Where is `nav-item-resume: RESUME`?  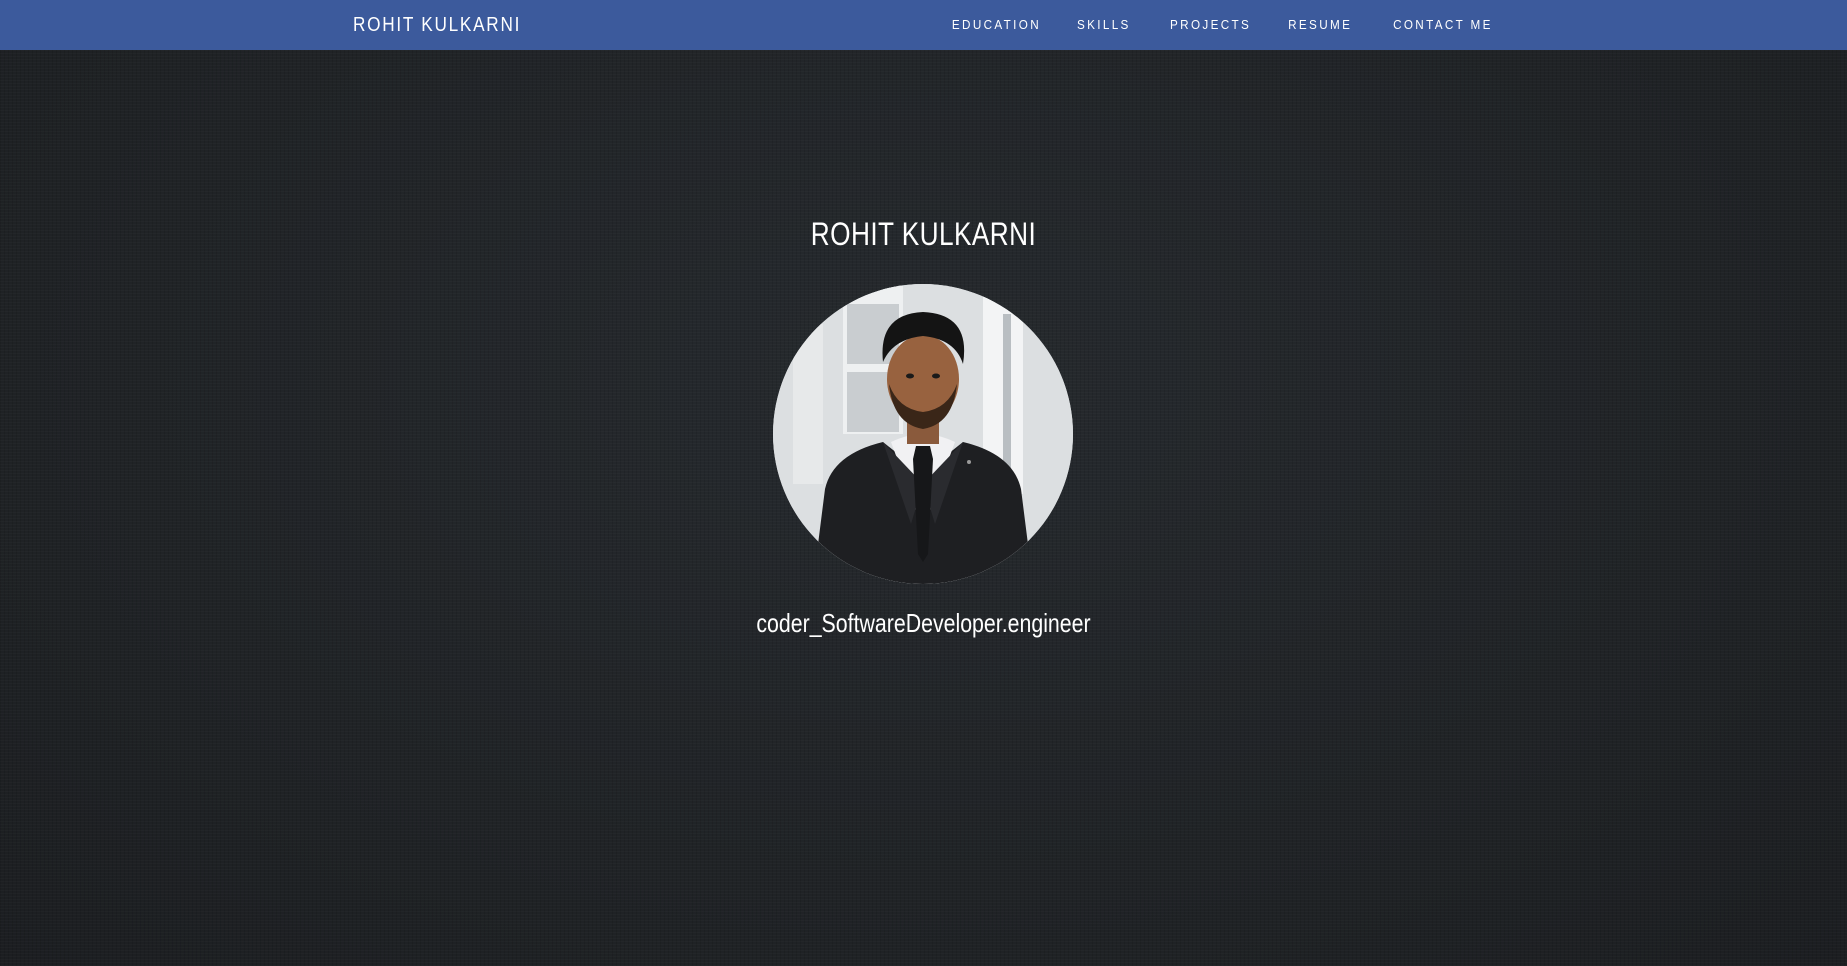 nav-item-resume: RESUME is located at coordinates (1316, 25).